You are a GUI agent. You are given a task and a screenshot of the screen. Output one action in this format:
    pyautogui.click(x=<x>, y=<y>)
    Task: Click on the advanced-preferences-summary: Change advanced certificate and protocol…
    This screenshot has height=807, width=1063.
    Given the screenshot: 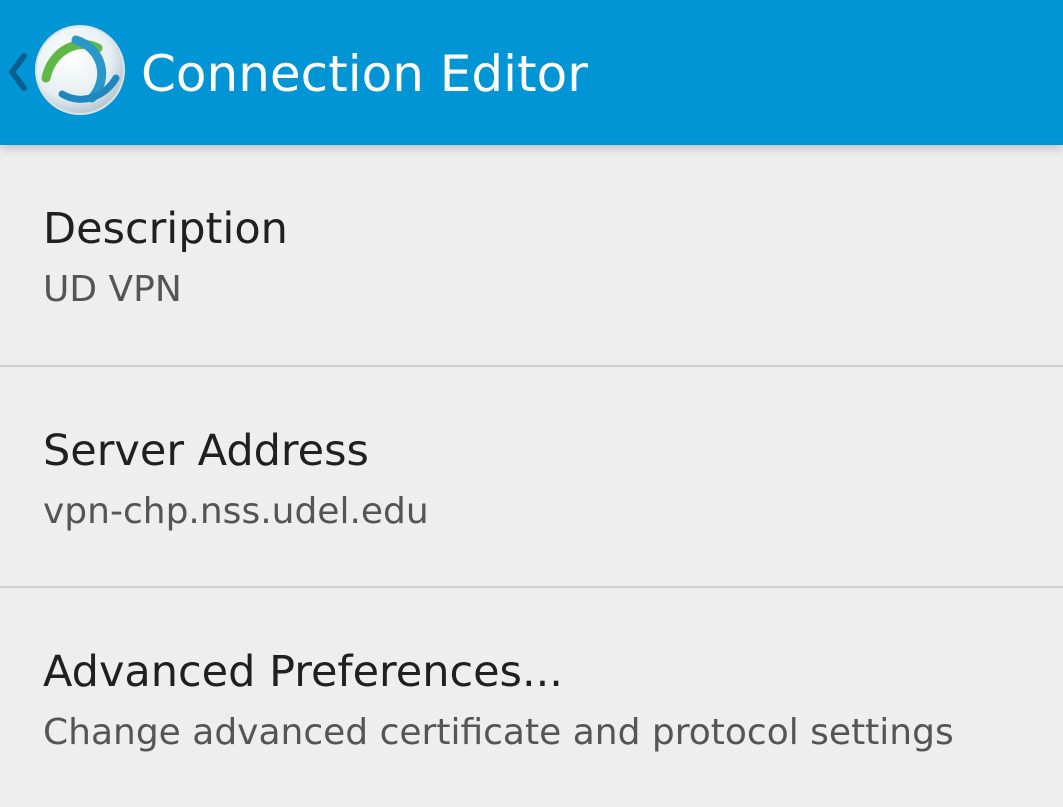 What is the action you would take?
    pyautogui.click(x=498, y=732)
    